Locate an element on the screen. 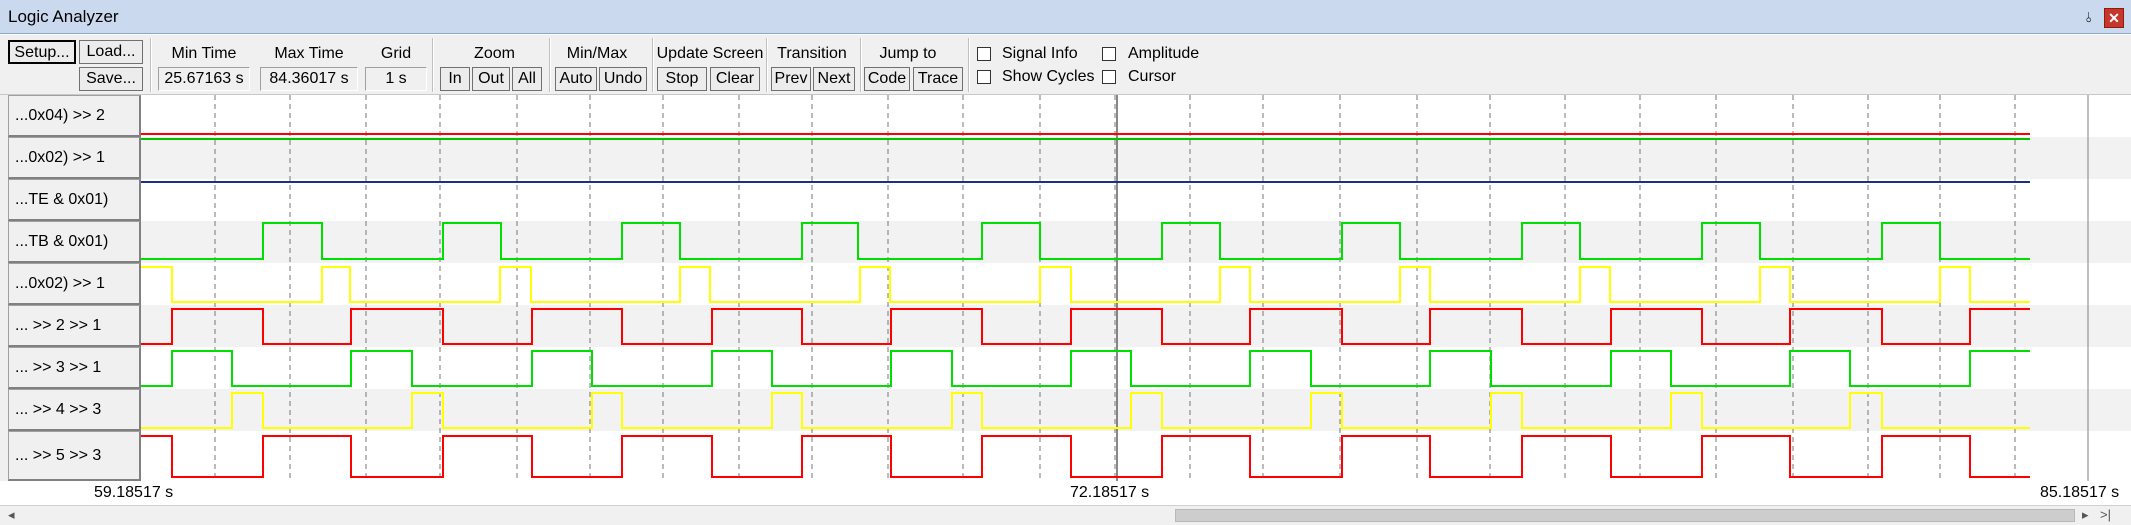 The height and width of the screenshot is (525, 2131). stop-button: Stop is located at coordinates (682, 79).